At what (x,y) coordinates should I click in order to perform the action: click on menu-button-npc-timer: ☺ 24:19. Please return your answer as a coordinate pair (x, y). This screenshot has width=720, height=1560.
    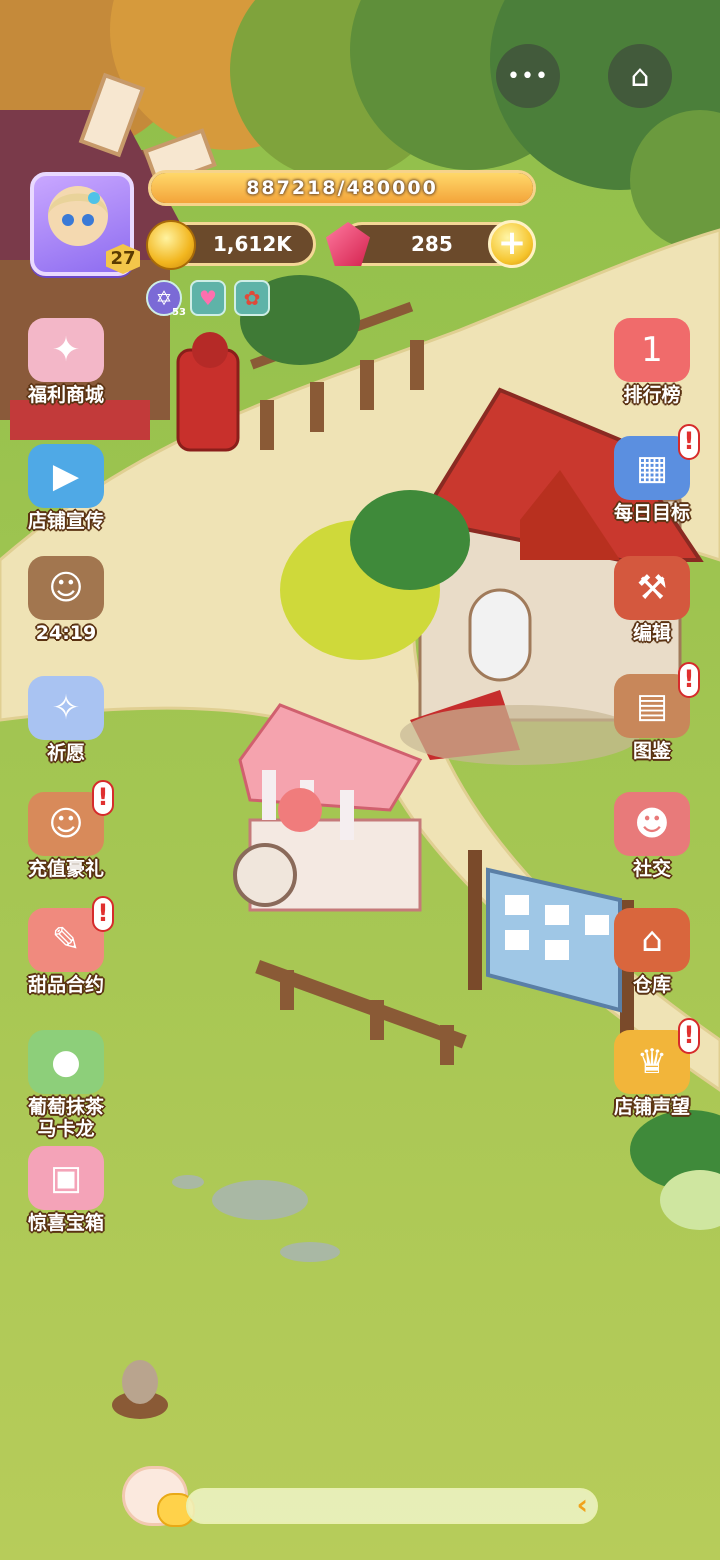
    Looking at the image, I should click on (66, 600).